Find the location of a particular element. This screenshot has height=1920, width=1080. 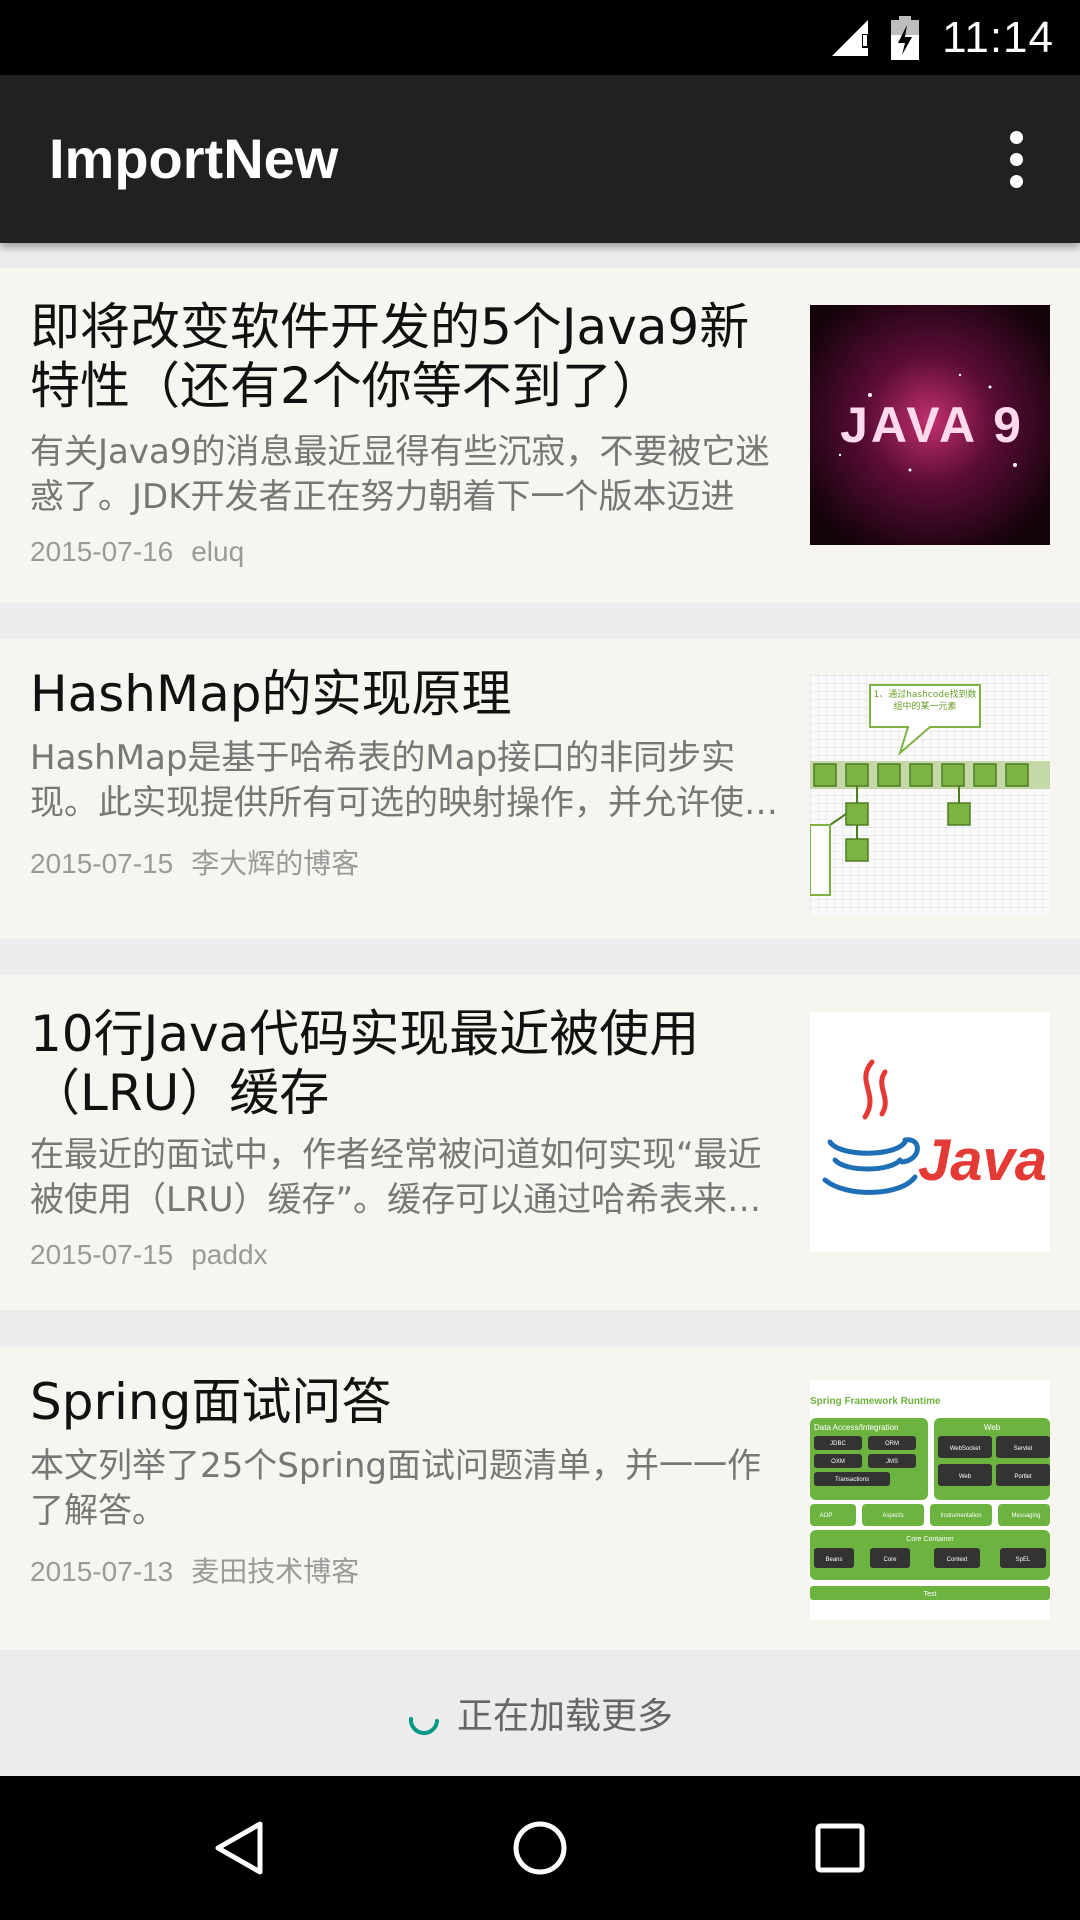

article-author: 麦田技术博客 is located at coordinates (275, 1571).